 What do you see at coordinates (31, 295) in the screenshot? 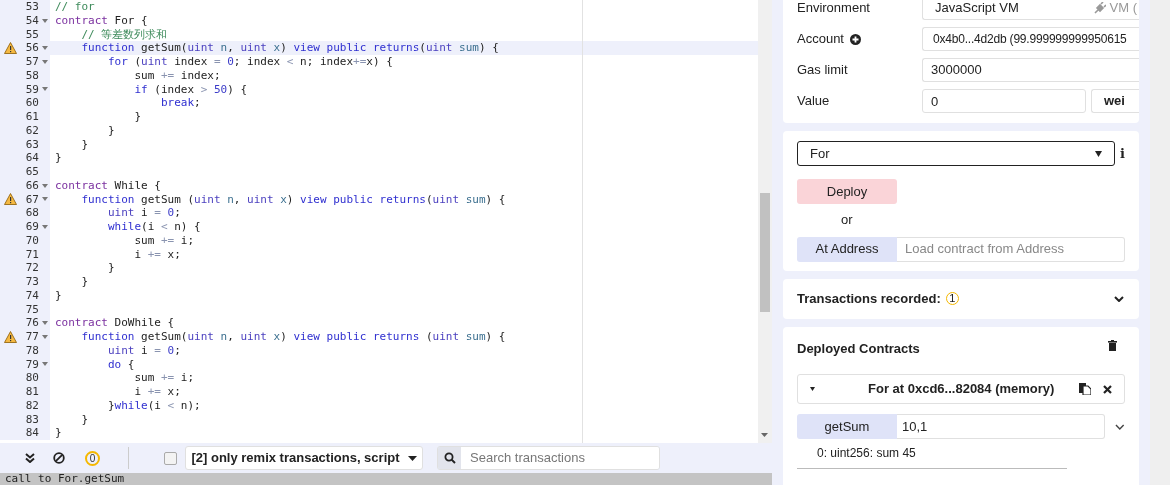
I see `line-number: 74` at bounding box center [31, 295].